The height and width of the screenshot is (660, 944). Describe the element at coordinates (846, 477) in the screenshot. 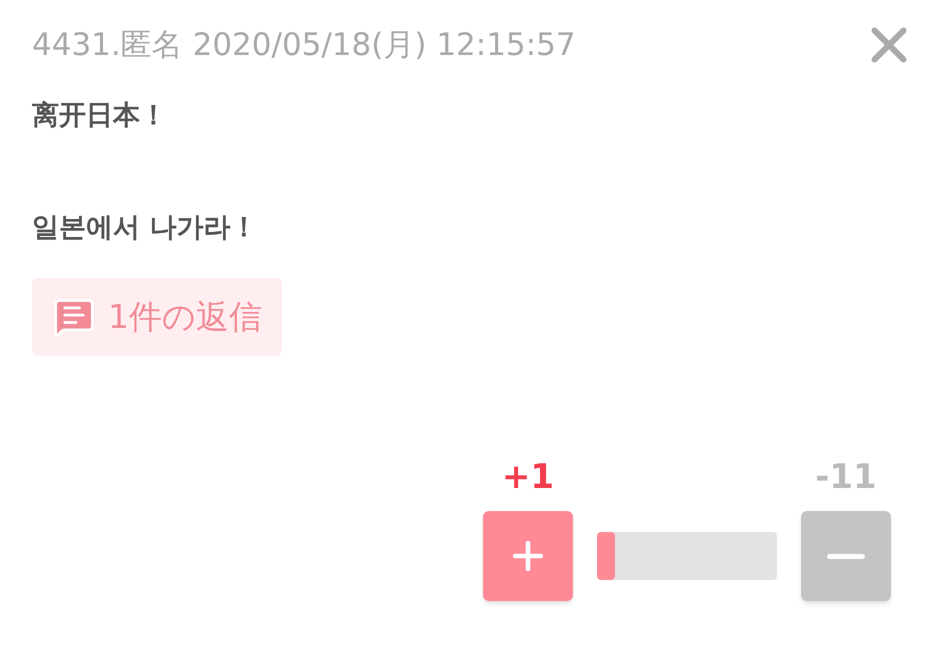

I see `downvote-count: -11` at that location.